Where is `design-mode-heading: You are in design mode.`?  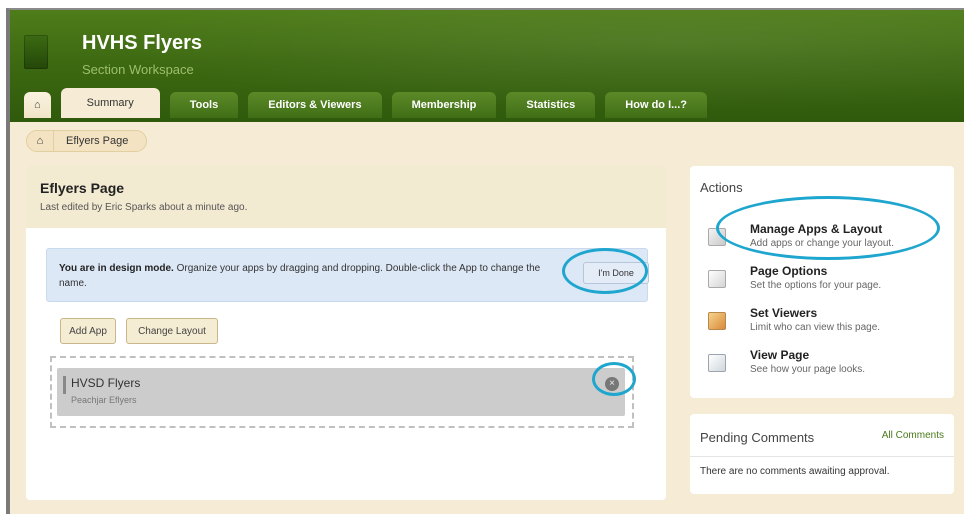 design-mode-heading: You are in design mode. is located at coordinates (116, 268).